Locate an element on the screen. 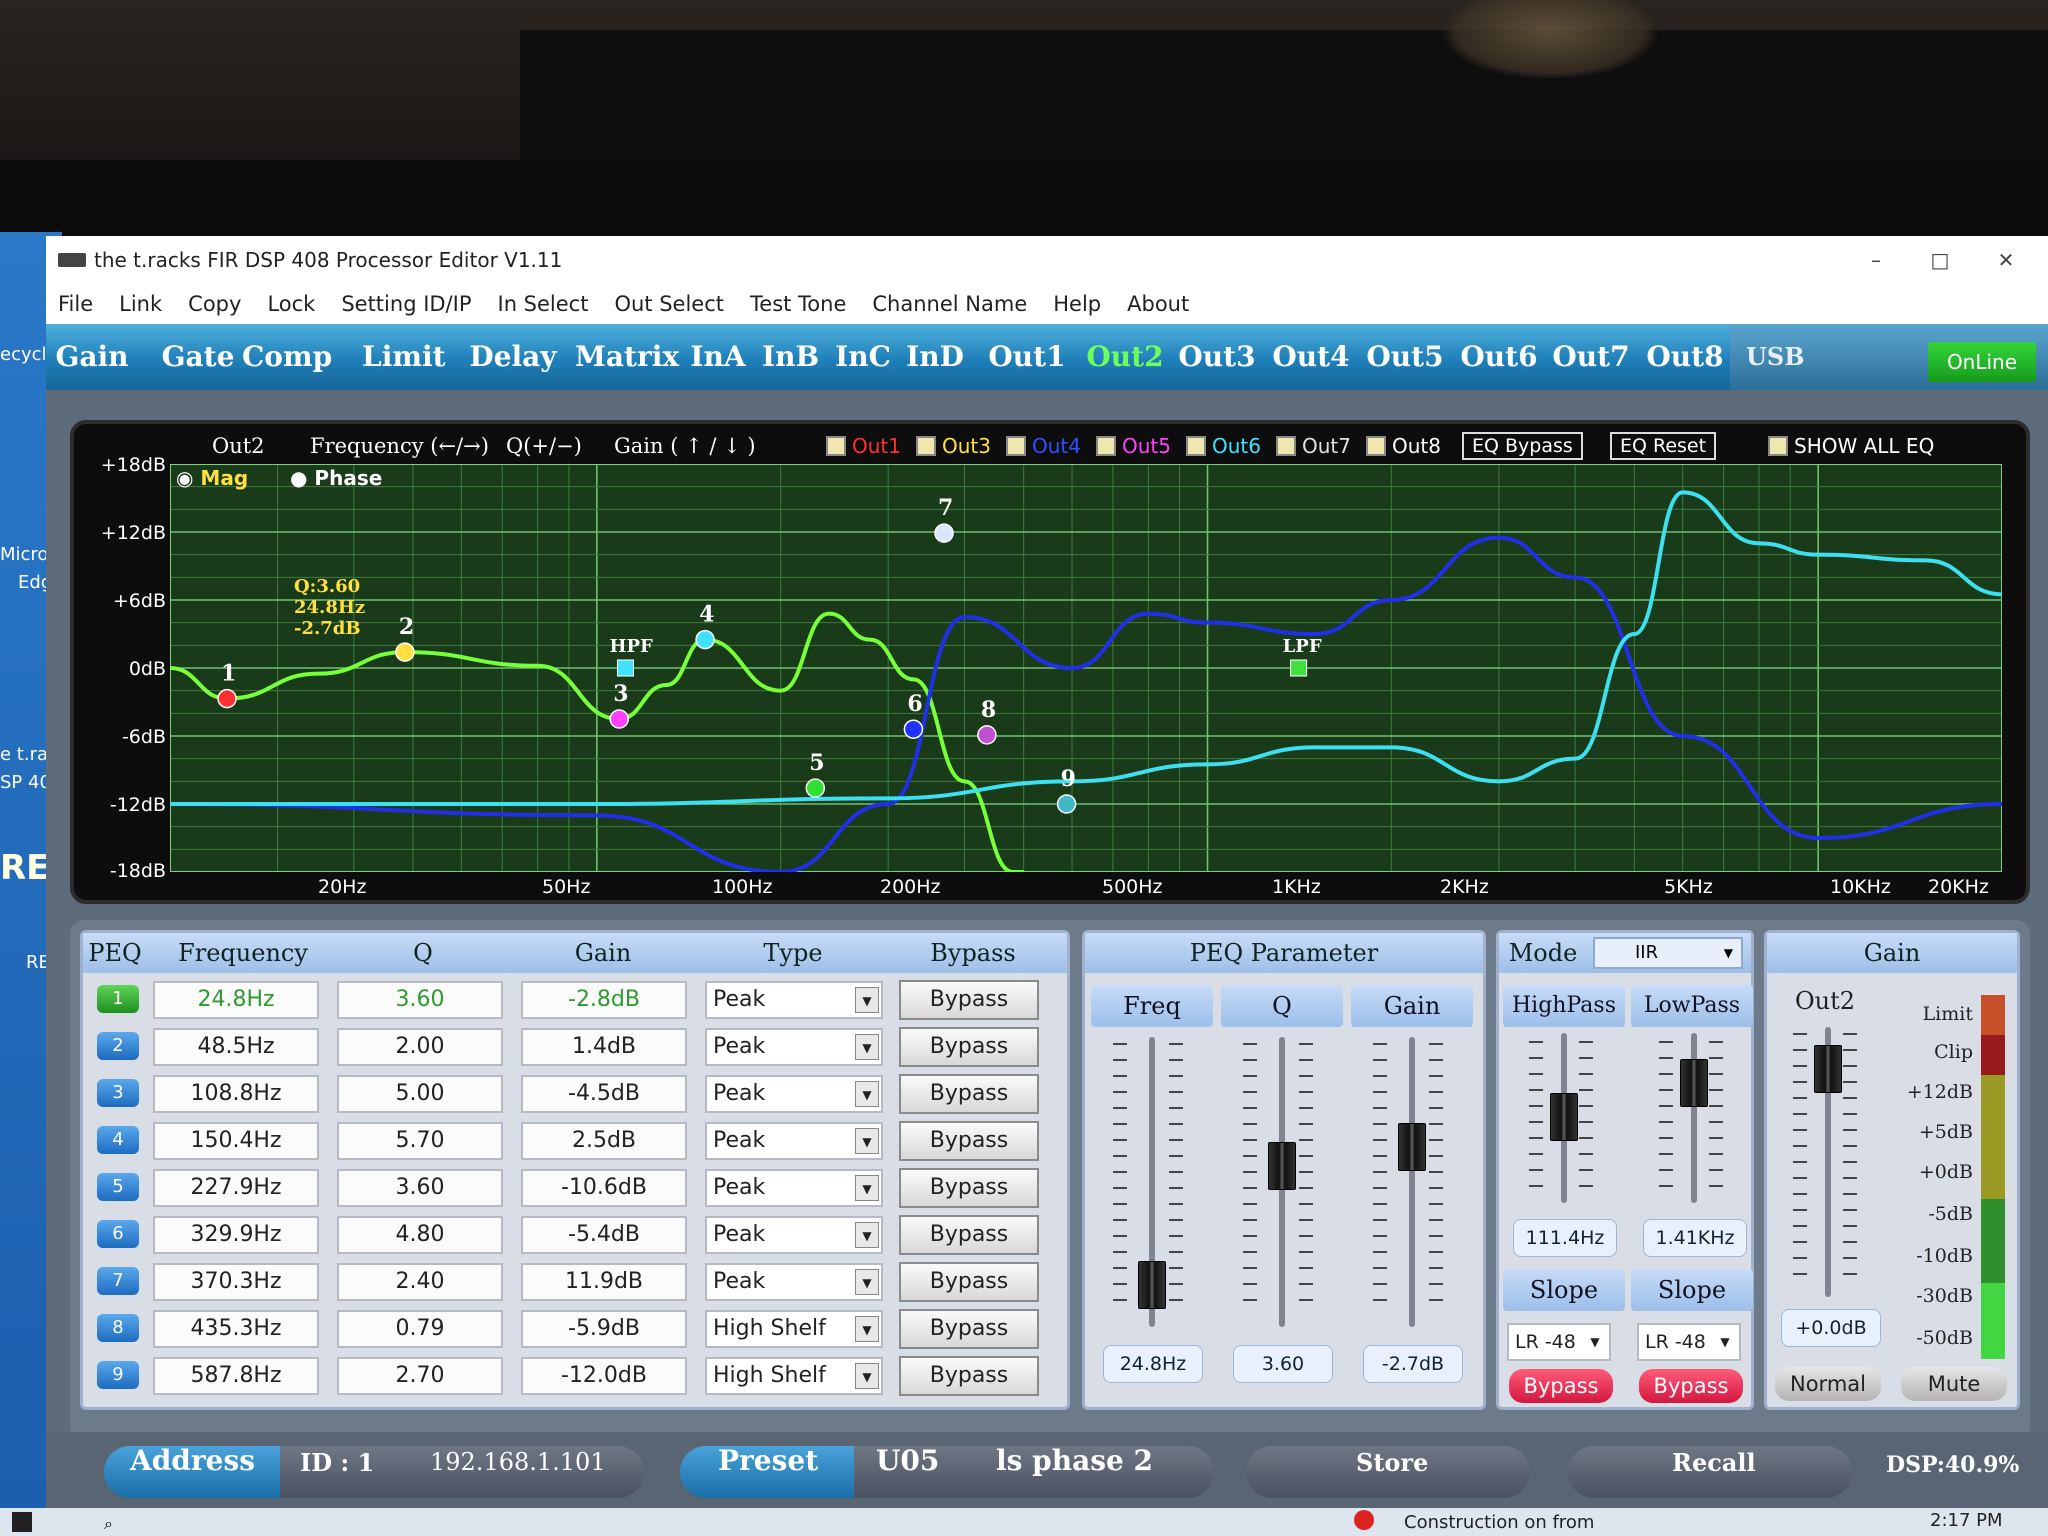 The image size is (2048, 1536). peq-frequency-field: 48.5Hz is located at coordinates (236, 1047).